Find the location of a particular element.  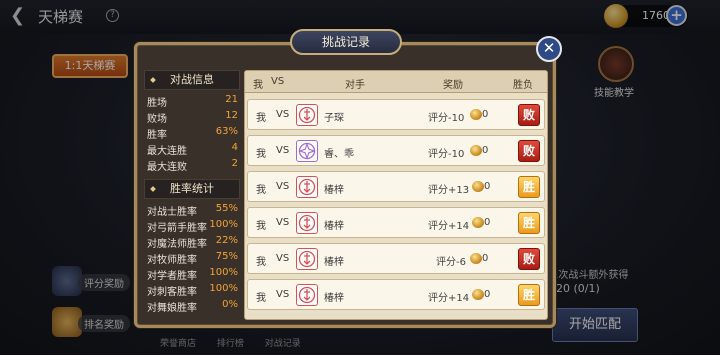

record-reward: 评分+13 is located at coordinates (449, 190).